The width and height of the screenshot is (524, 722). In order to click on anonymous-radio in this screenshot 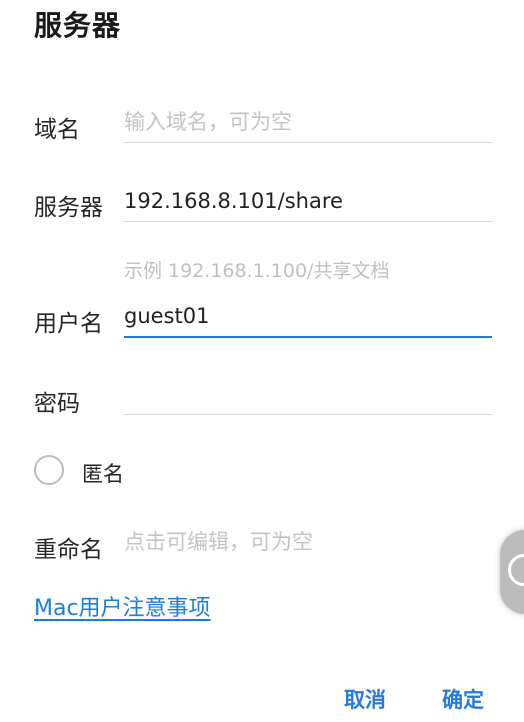, I will do `click(49, 470)`.